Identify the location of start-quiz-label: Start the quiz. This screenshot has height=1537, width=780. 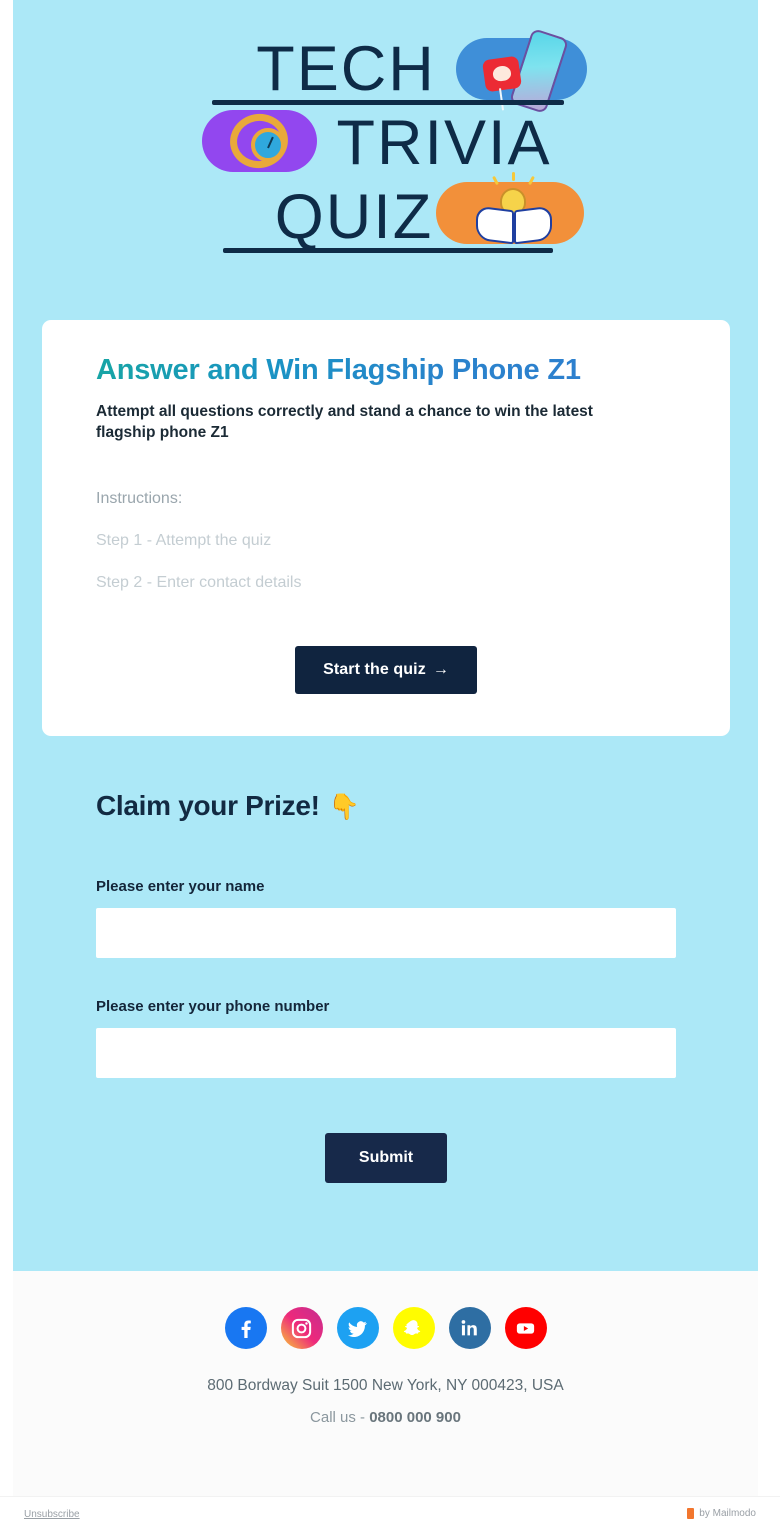
(374, 669).